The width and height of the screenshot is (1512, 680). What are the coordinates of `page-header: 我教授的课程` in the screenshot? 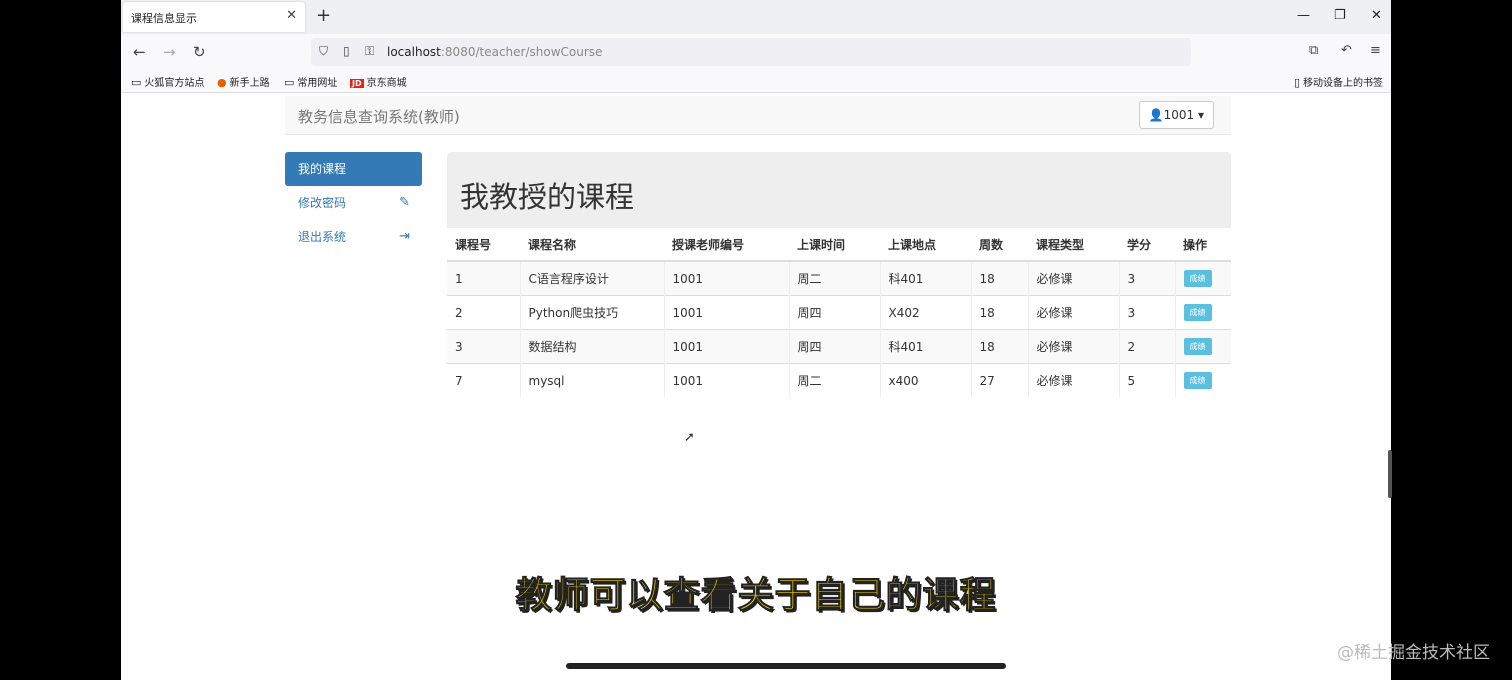 It's located at (839, 190).